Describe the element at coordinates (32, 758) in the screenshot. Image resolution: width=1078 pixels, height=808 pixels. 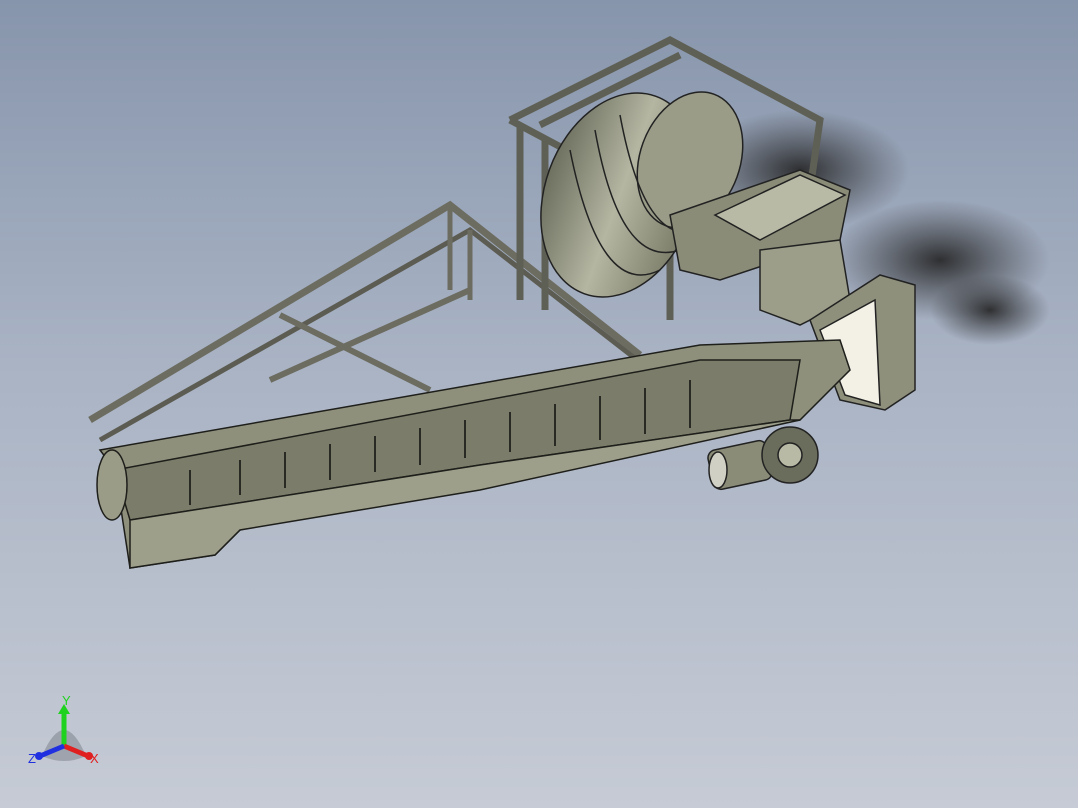
I see `triad-z-label: Z` at that location.